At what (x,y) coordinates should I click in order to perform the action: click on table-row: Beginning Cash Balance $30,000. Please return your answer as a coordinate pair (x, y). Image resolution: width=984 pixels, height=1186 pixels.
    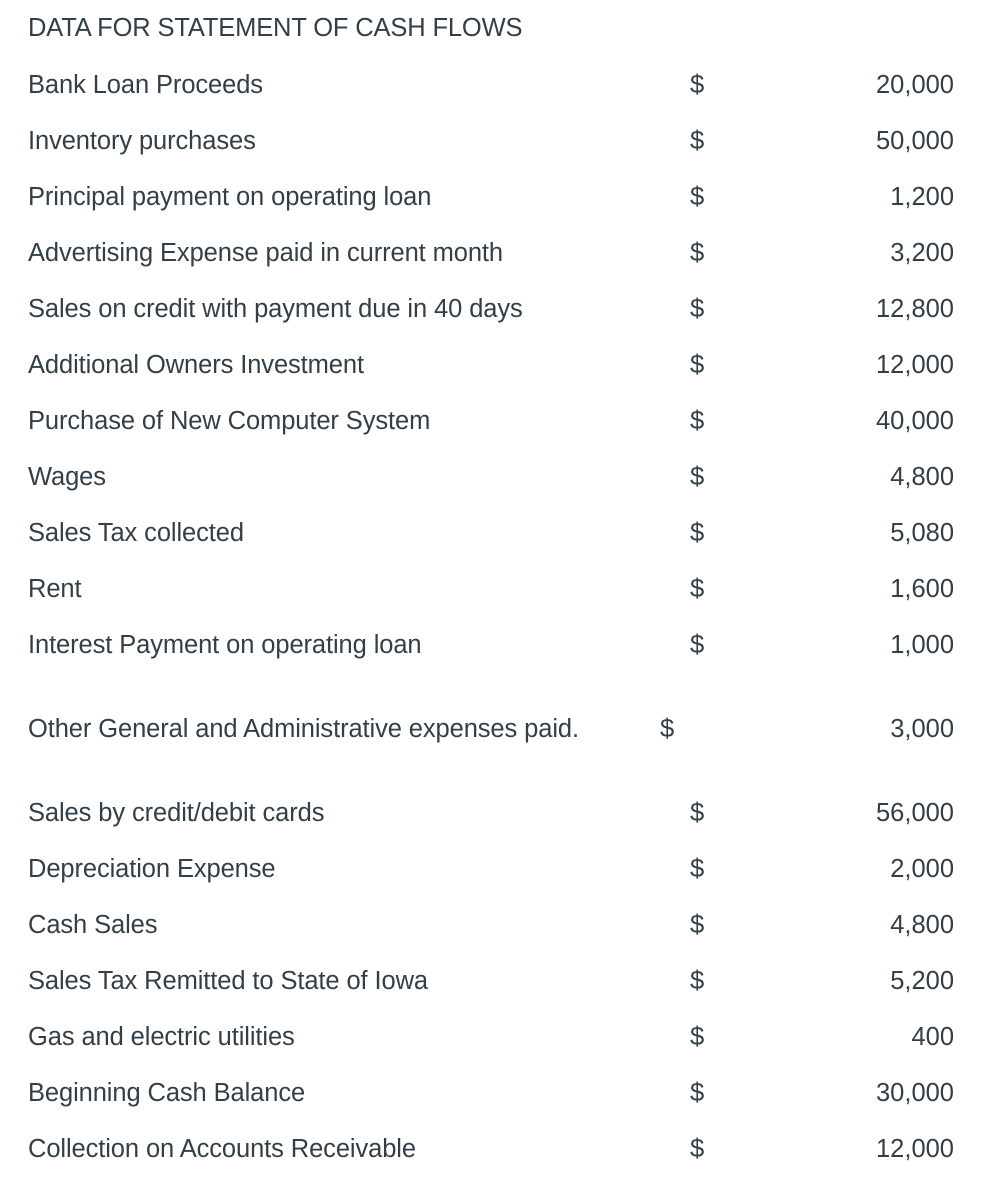
    Looking at the image, I should click on (492, 1093).